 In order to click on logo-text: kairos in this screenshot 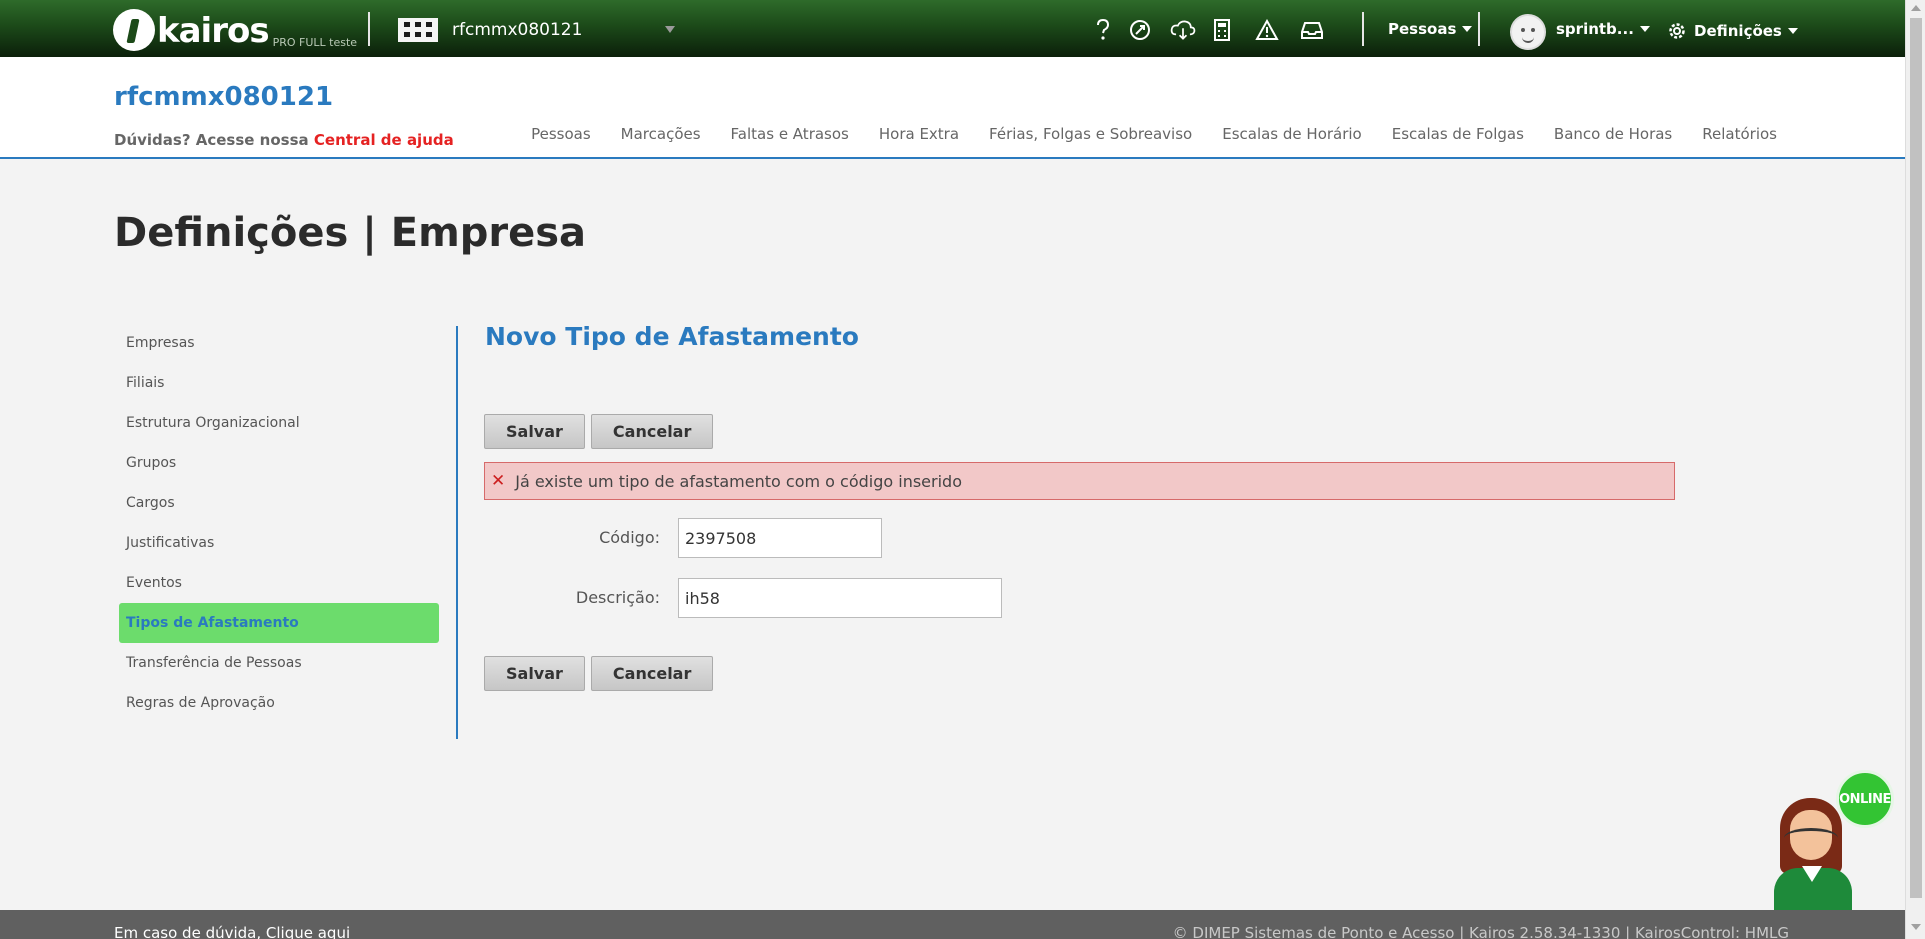, I will do `click(213, 31)`.